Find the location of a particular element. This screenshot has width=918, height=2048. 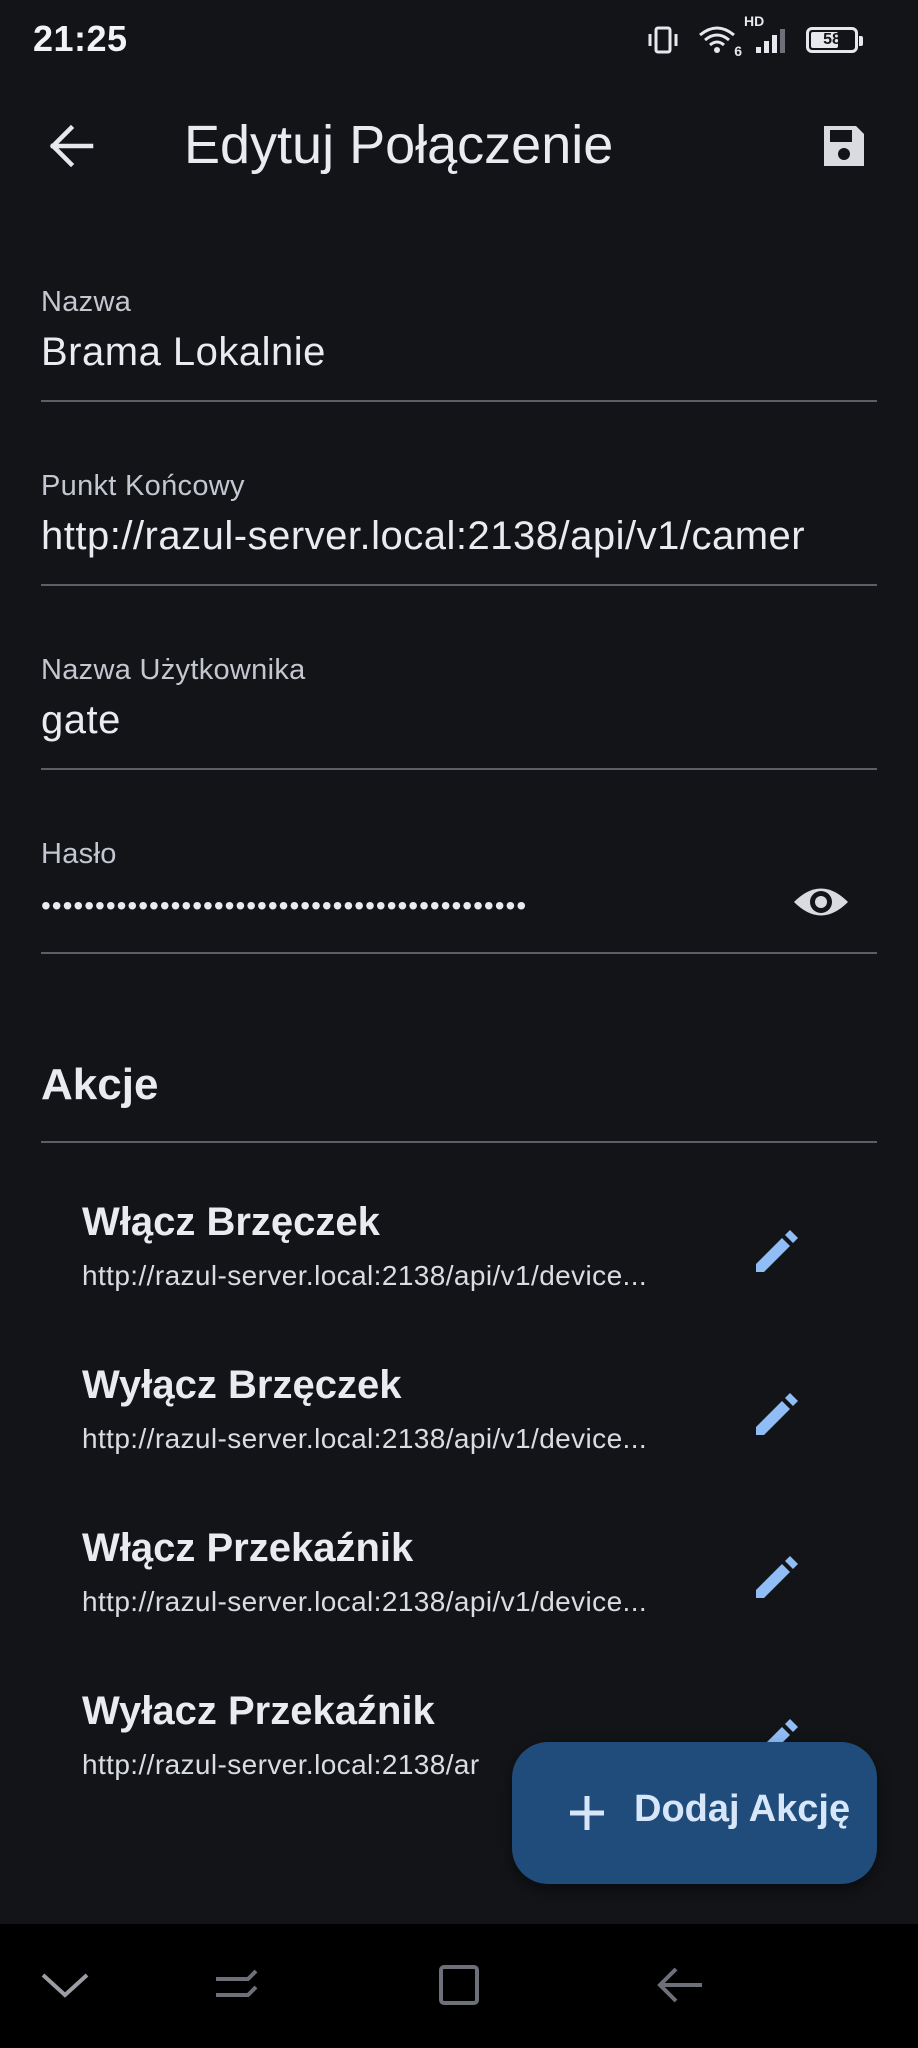

chevron-down-icon is located at coordinates (65, 1987).